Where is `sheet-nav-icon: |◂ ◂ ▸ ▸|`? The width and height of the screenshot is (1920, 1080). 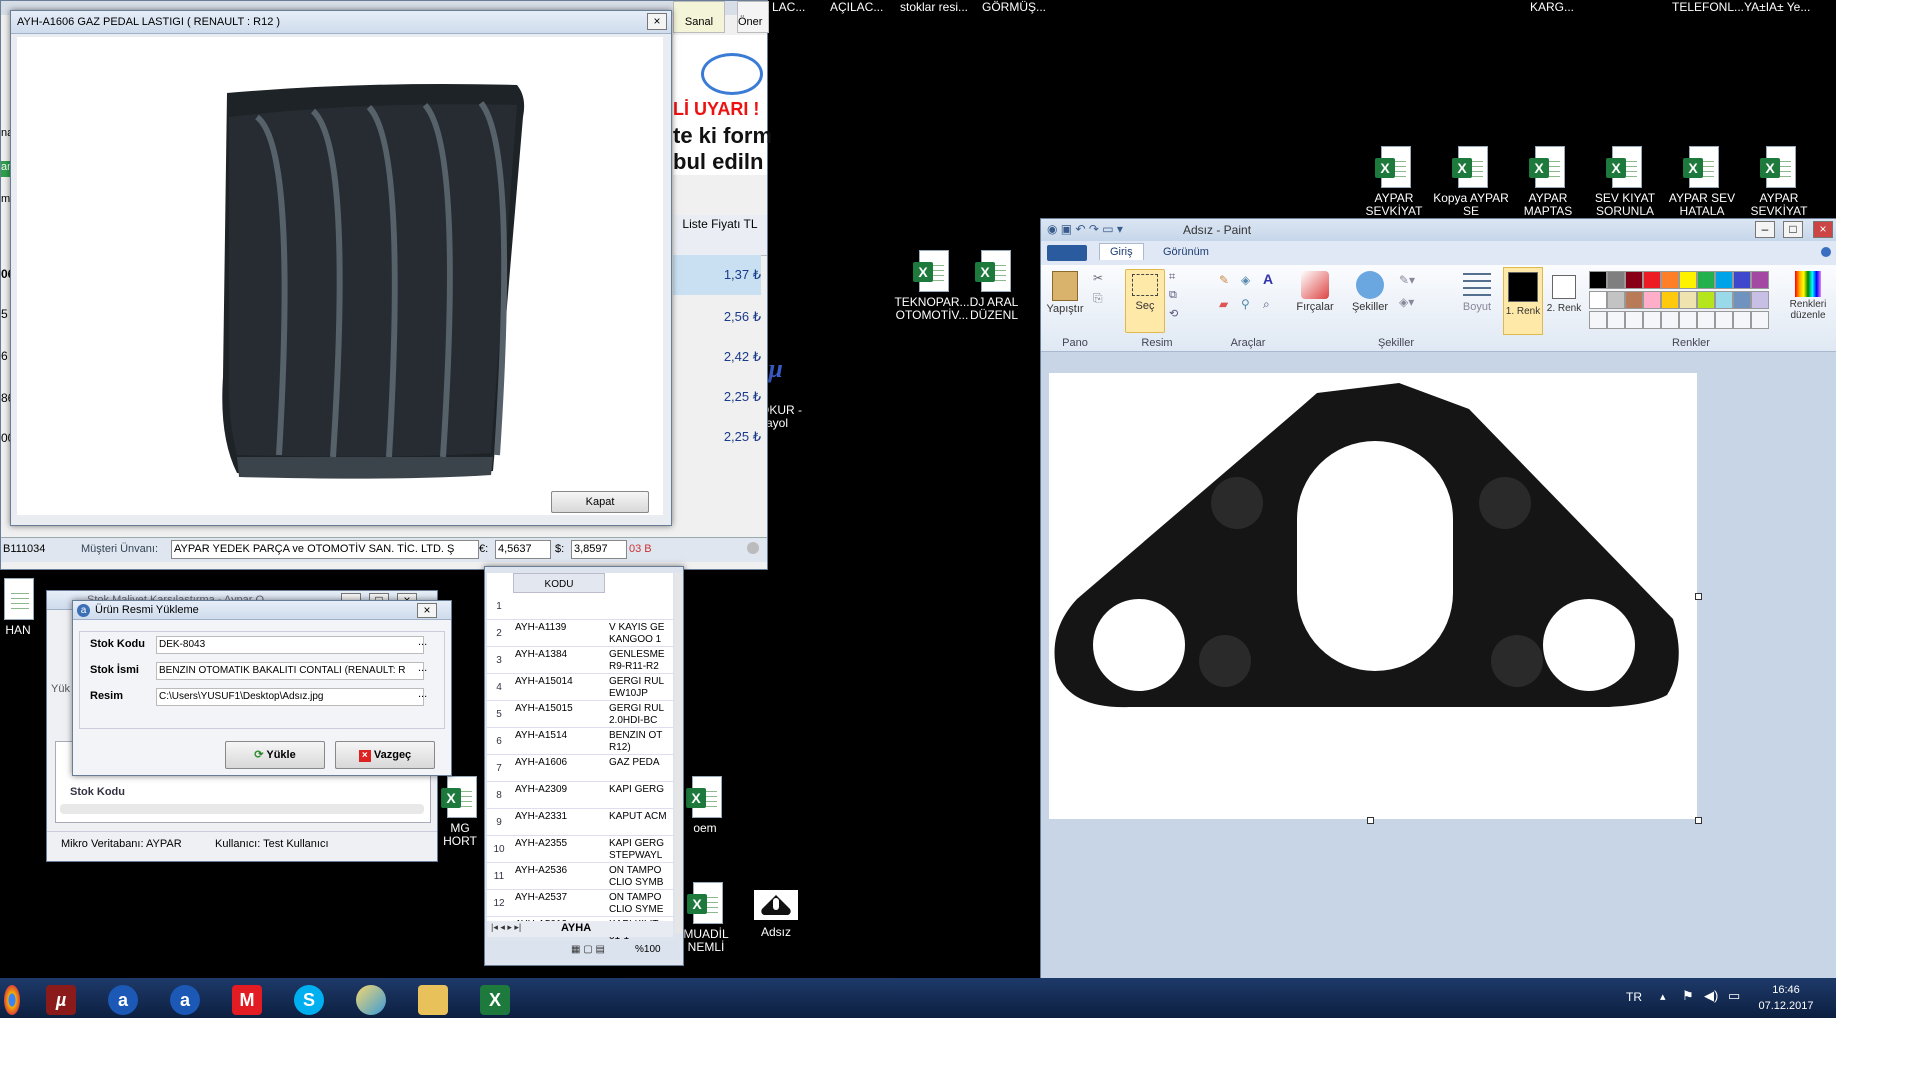 sheet-nav-icon: |◂ ◂ ▸ ▸| is located at coordinates (506, 927).